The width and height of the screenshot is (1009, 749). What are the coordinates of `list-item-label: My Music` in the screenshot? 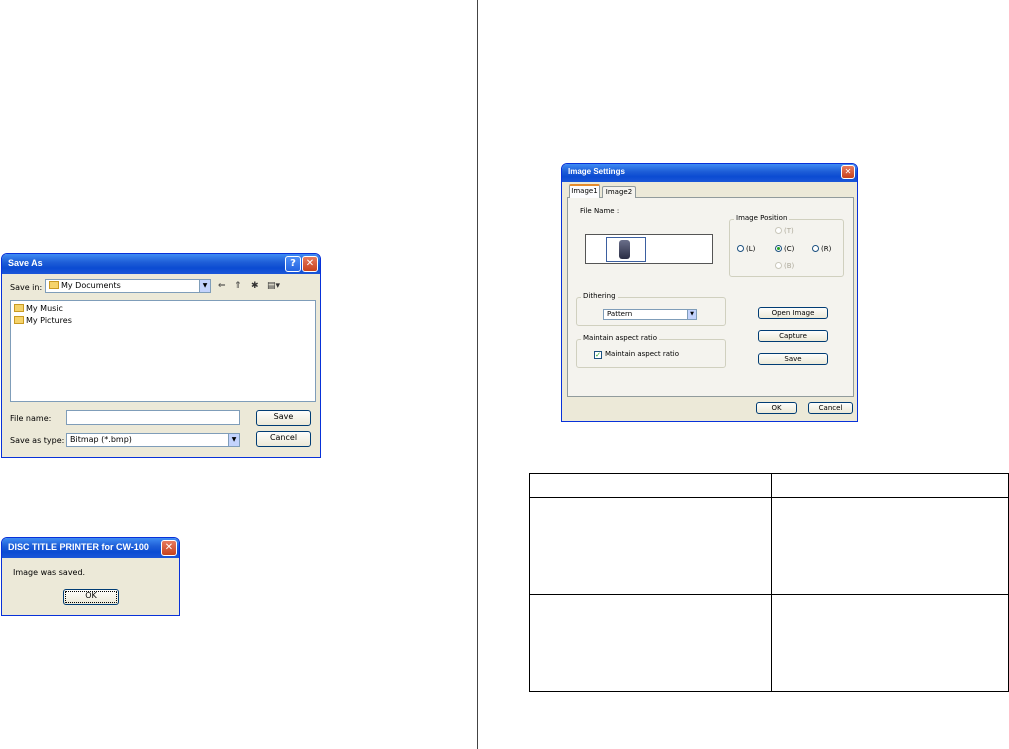 It's located at (44, 308).